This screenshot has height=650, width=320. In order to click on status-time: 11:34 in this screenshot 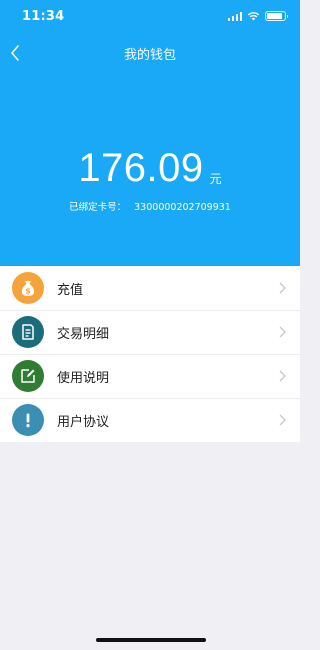, I will do `click(43, 16)`.